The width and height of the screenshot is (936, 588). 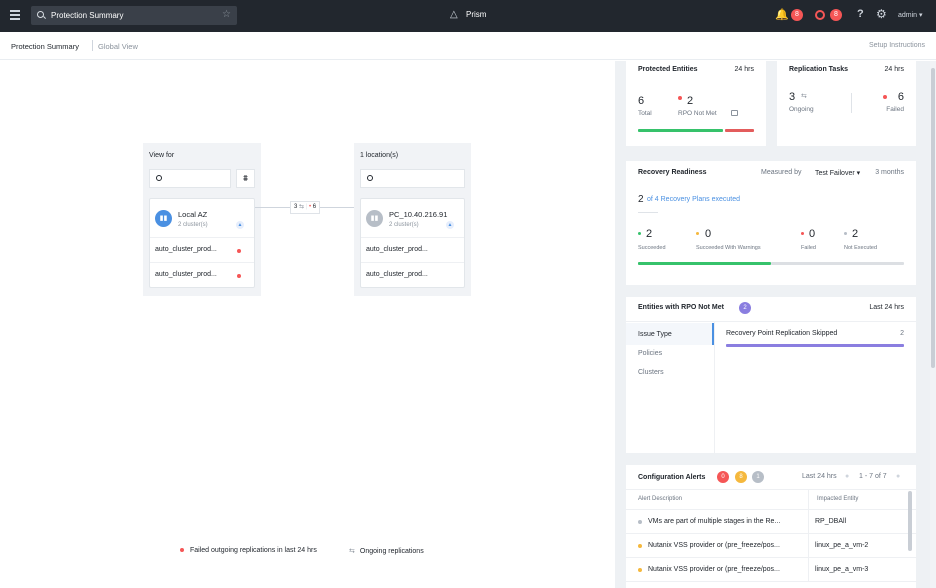 I want to click on prism-logo-icon: △, so click(x=454, y=14).